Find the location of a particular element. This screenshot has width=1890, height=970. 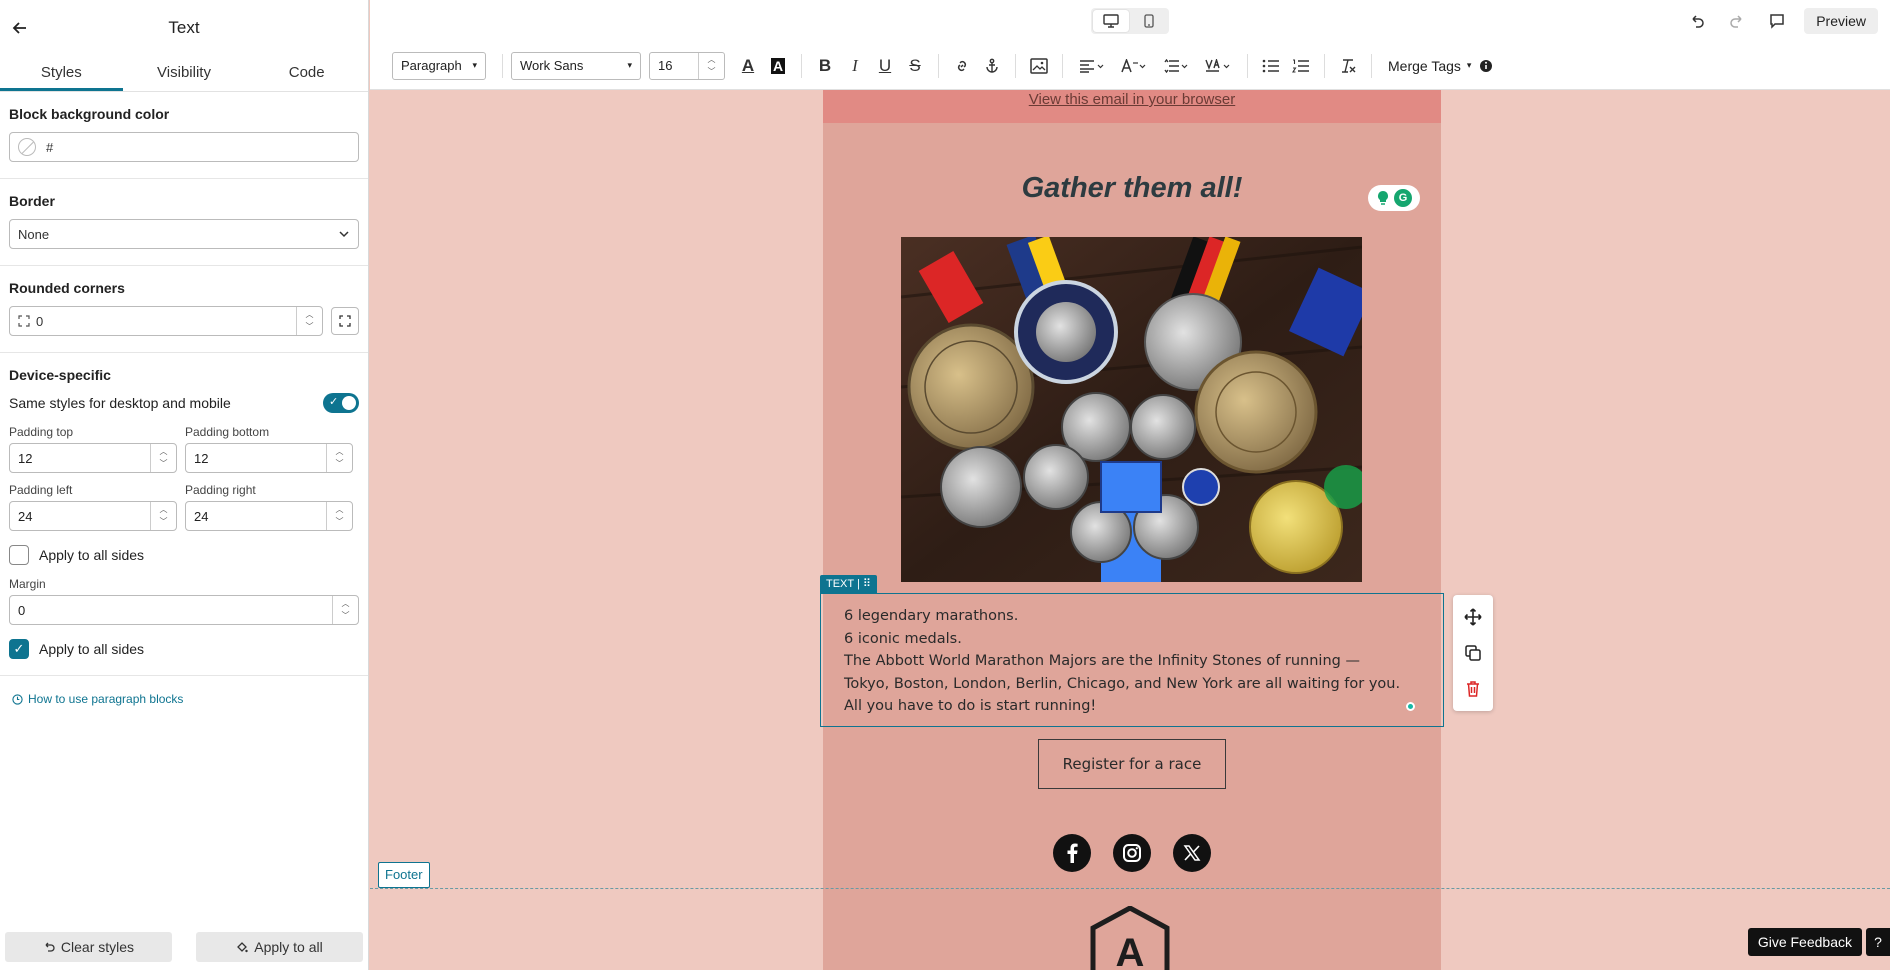

link-icon is located at coordinates (962, 66).